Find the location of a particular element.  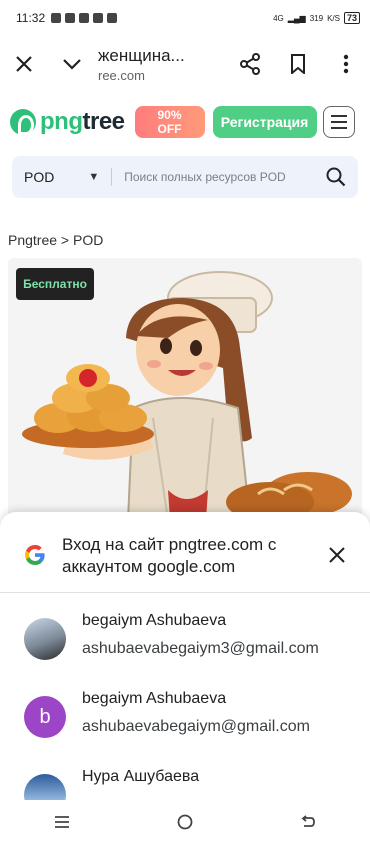

promo-badge: 90% OFF is located at coordinates (169, 122).